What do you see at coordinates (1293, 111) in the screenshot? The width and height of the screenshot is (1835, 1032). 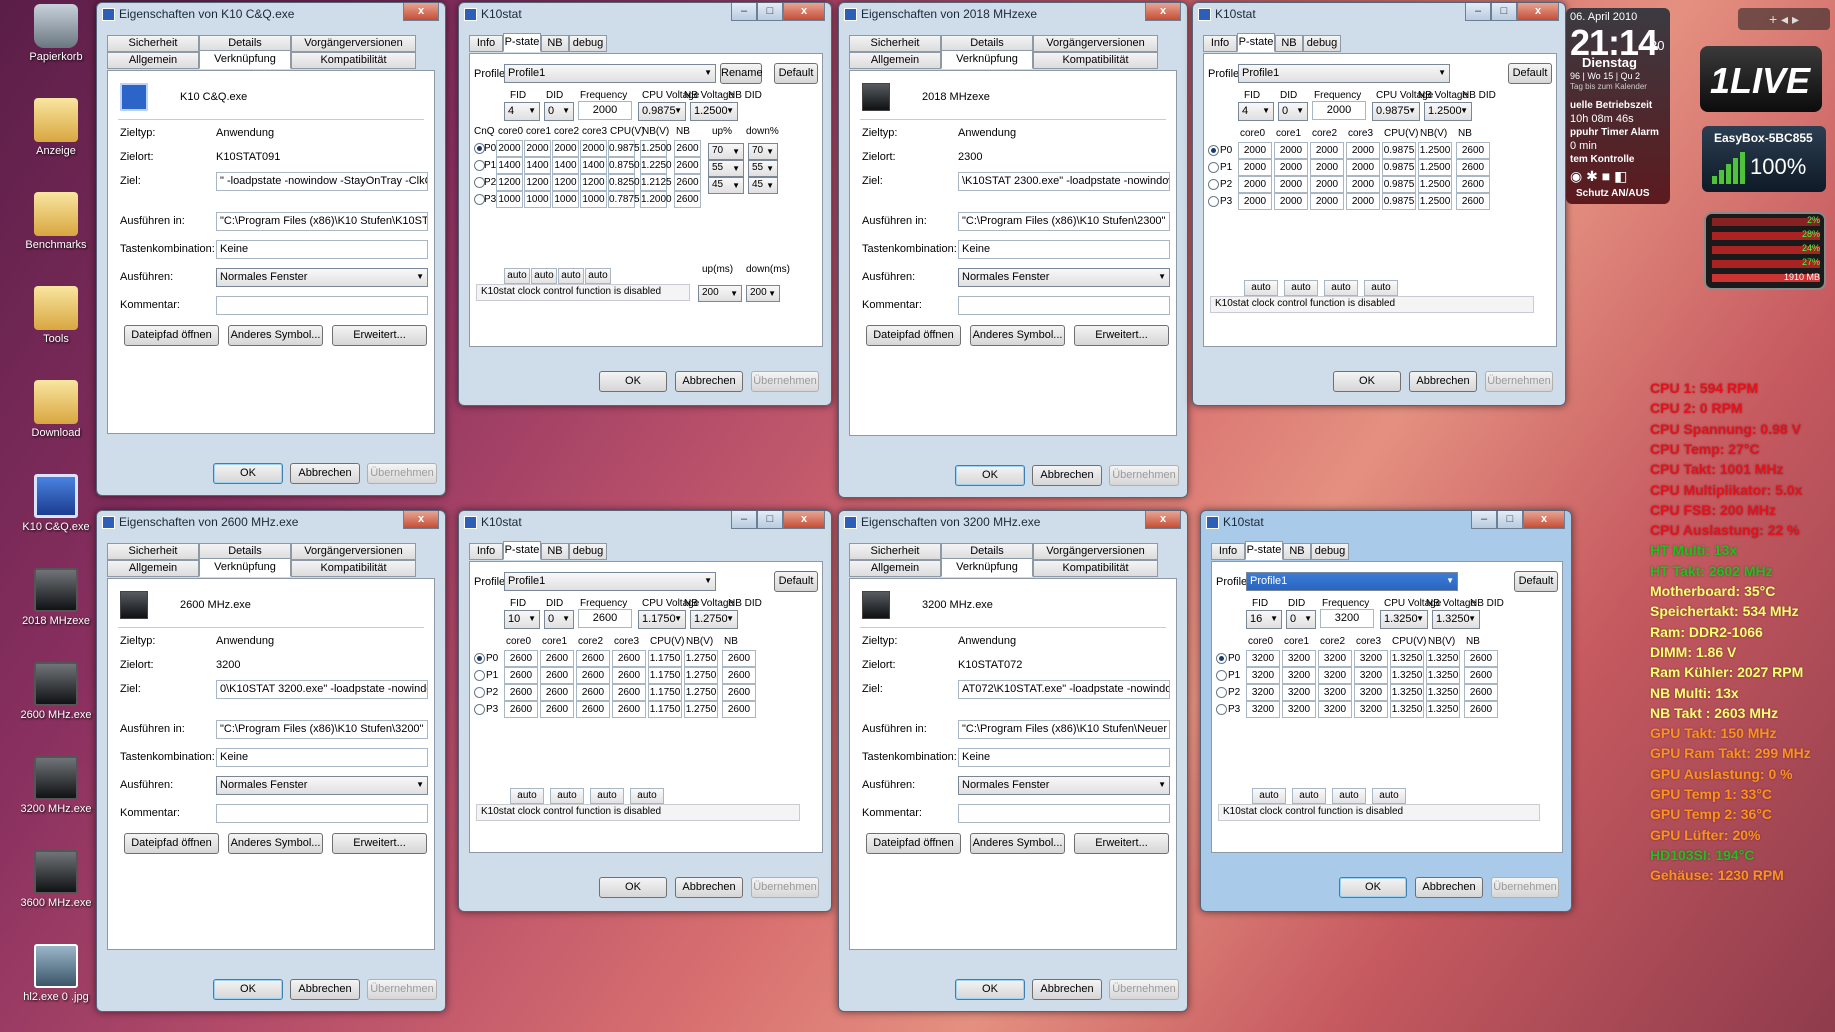 I see `k2-did-select: 0` at bounding box center [1293, 111].